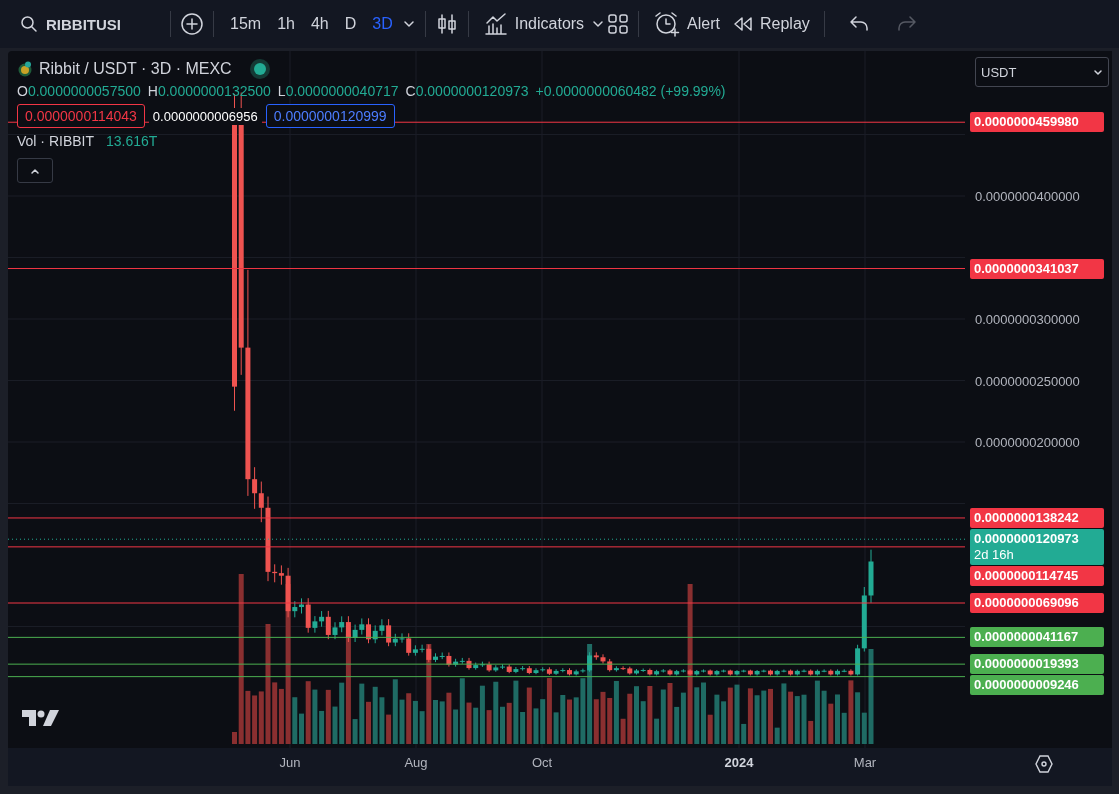 This screenshot has width=1119, height=794. I want to click on time-label: Aug, so click(416, 762).